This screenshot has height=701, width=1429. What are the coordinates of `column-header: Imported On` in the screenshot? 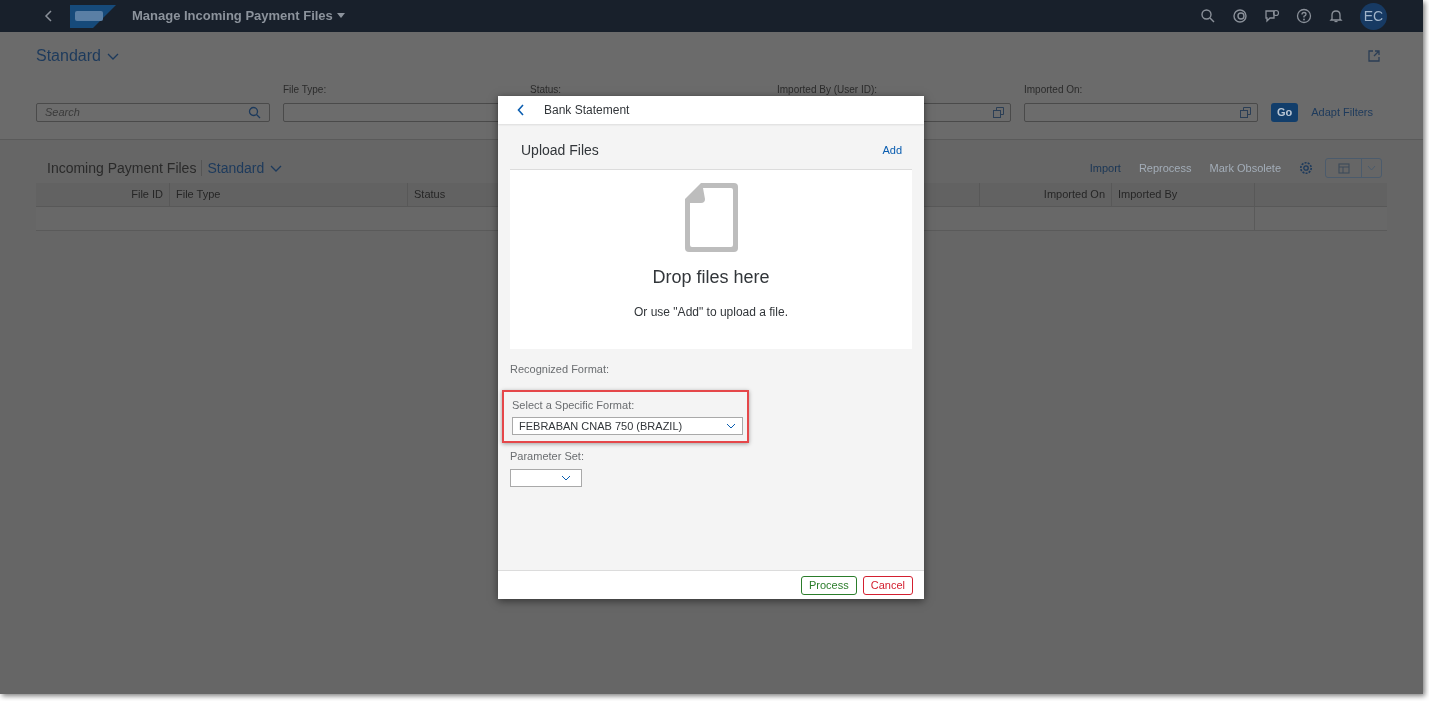 It's located at (1074, 195).